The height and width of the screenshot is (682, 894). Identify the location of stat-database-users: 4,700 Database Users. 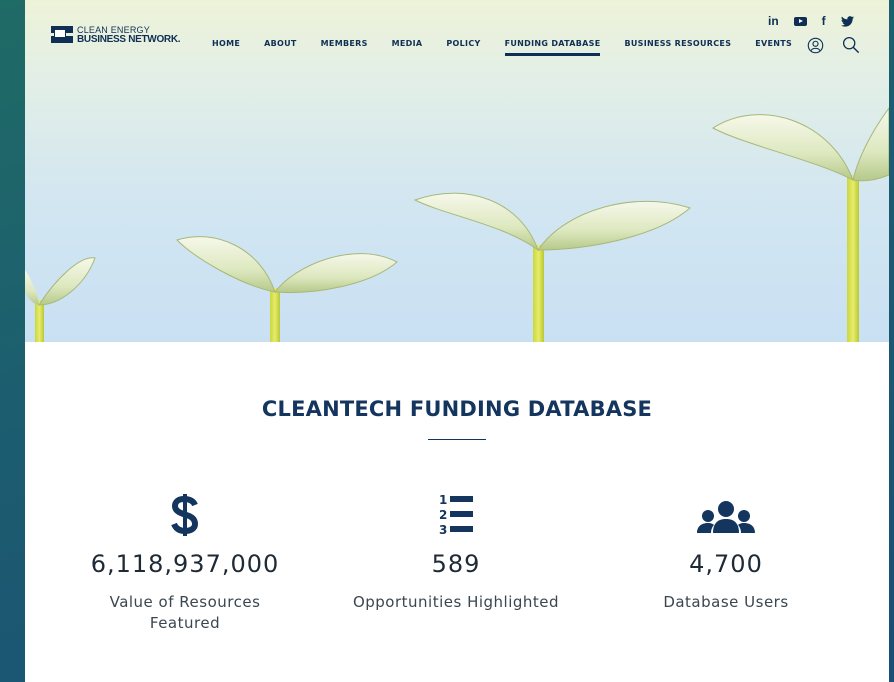
(726, 552).